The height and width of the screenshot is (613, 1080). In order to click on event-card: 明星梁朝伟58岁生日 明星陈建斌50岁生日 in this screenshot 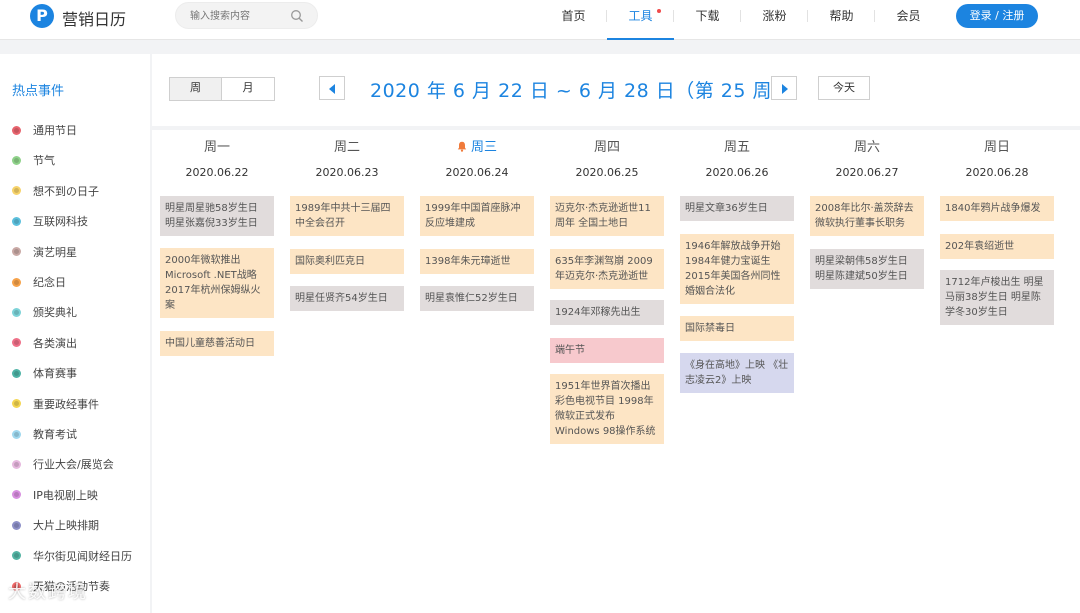, I will do `click(867, 269)`.